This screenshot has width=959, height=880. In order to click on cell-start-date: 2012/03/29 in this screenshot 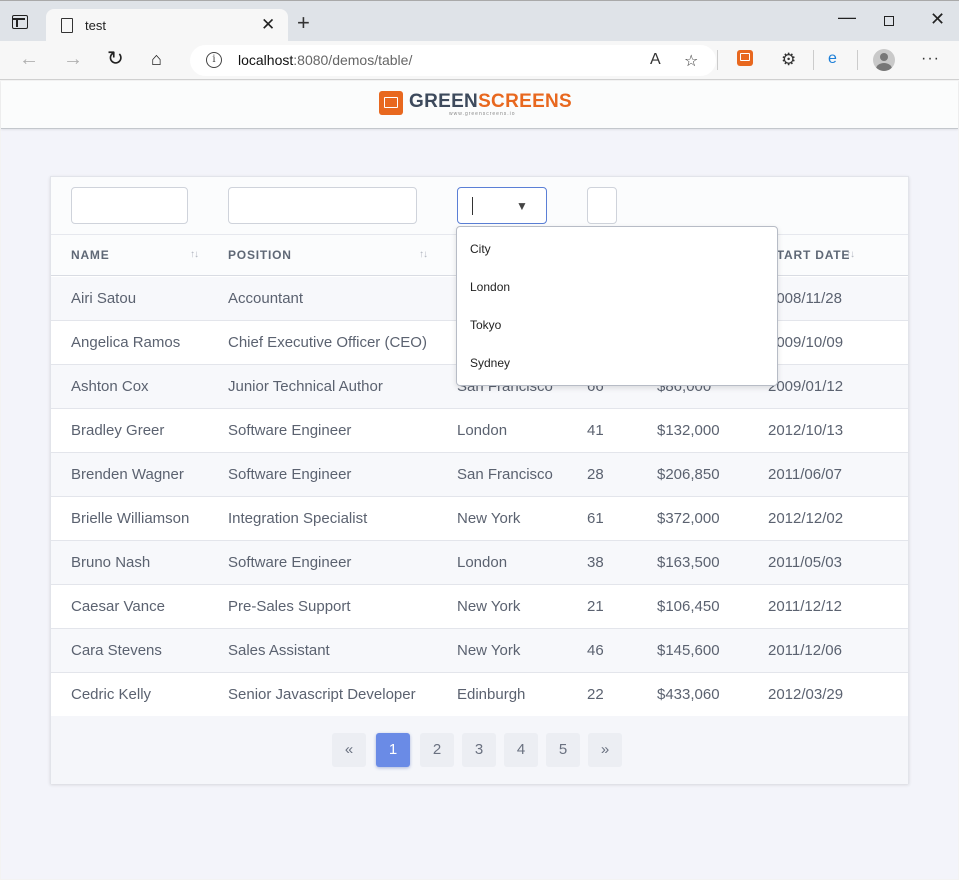, I will do `click(806, 694)`.